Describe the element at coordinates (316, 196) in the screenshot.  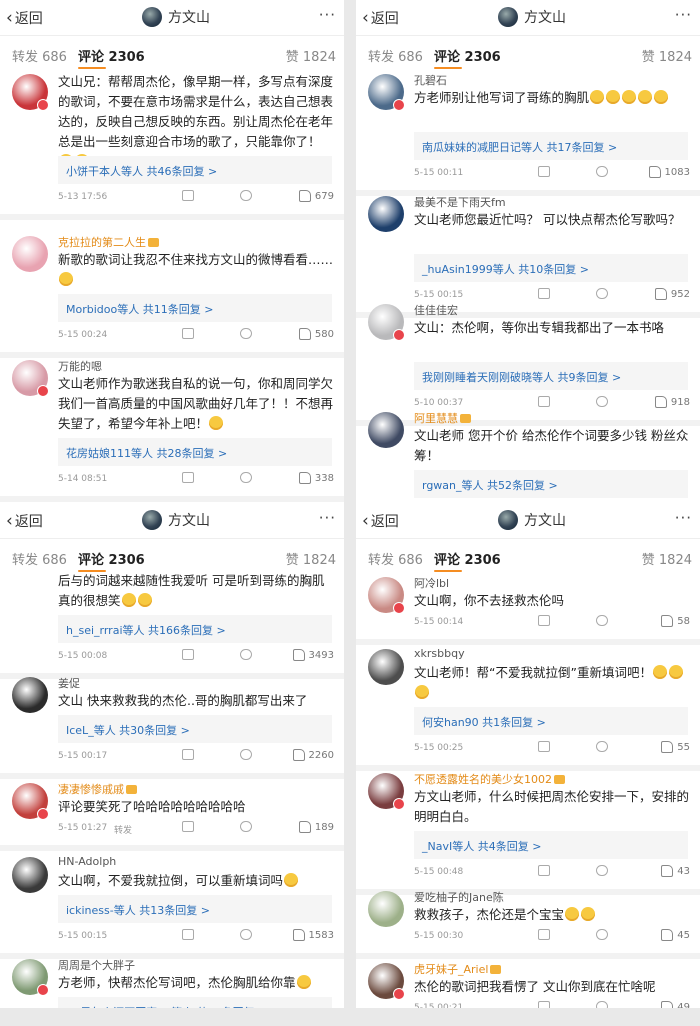
I see `like-button: 679` at that location.